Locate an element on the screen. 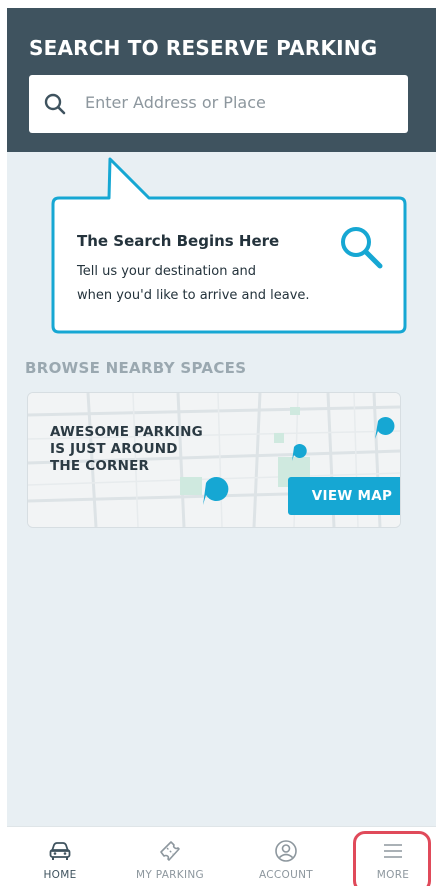 This screenshot has height=886, width=443. search-icon is located at coordinates (362, 248).